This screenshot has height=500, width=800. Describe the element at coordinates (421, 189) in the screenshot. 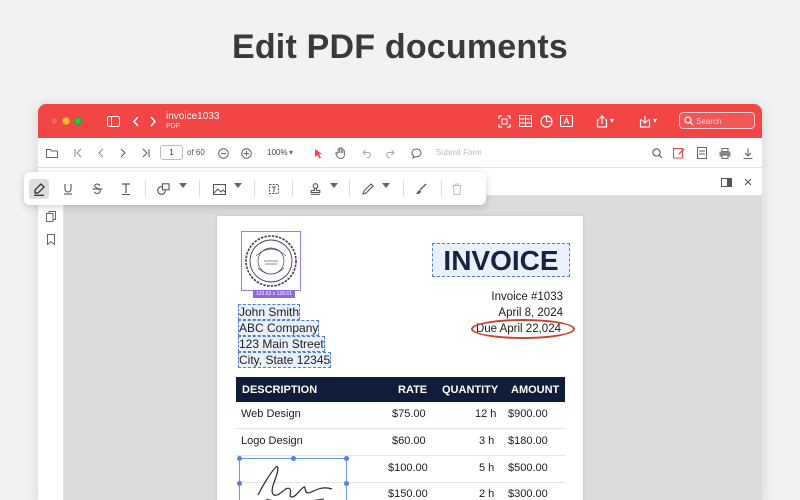

I see `brush-icon` at that location.